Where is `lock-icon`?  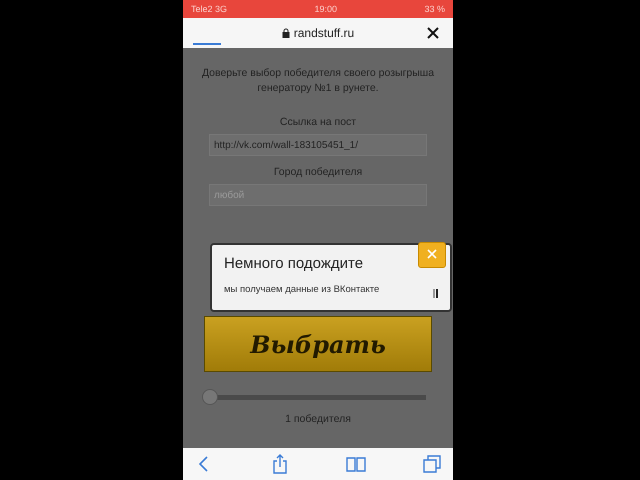
lock-icon is located at coordinates (286, 33).